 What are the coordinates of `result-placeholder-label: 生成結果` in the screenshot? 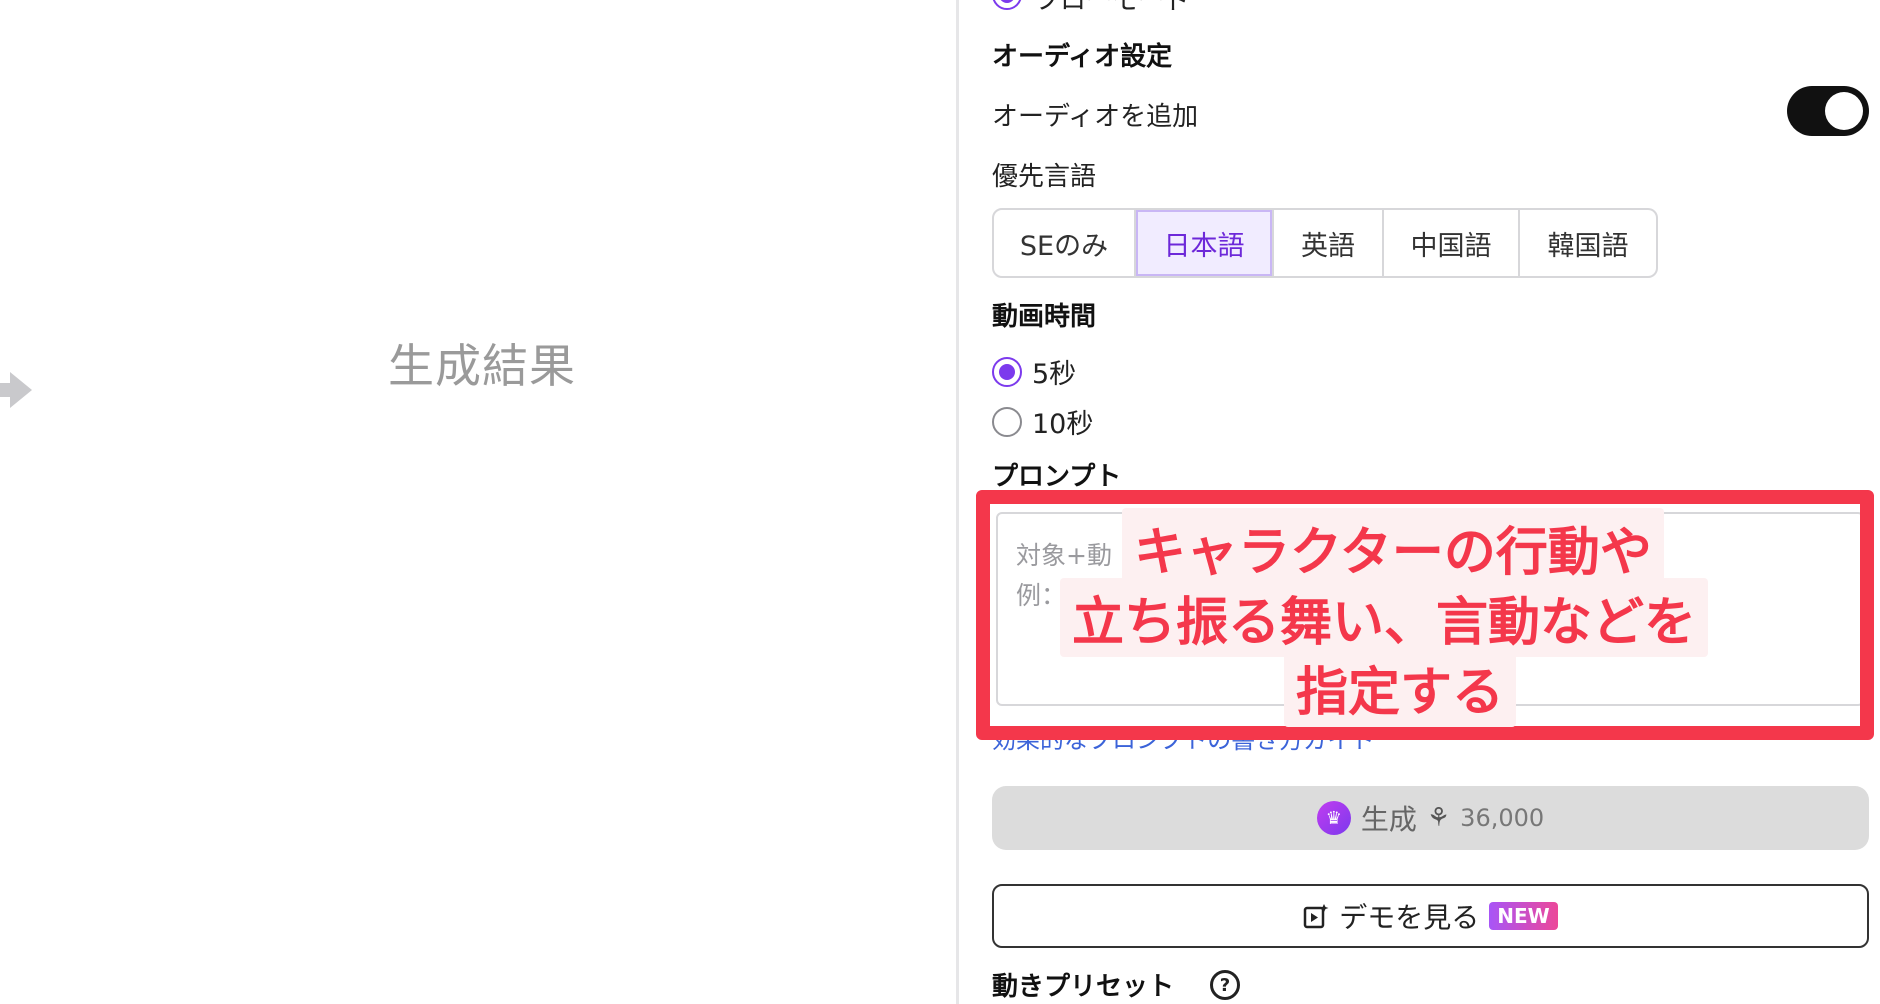 It's located at (482, 366).